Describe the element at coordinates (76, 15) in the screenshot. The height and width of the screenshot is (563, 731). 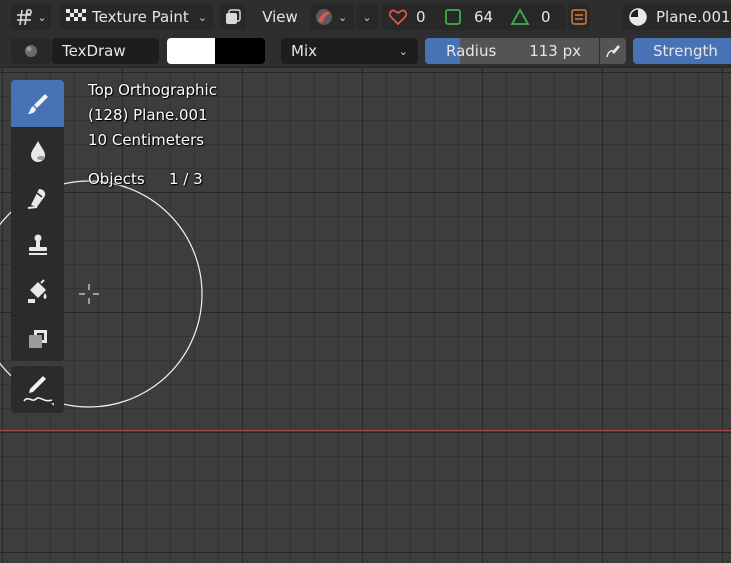
I see `checker-texture-icon` at that location.